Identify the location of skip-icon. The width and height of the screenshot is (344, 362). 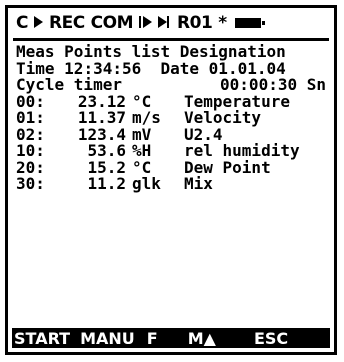
(164, 23).